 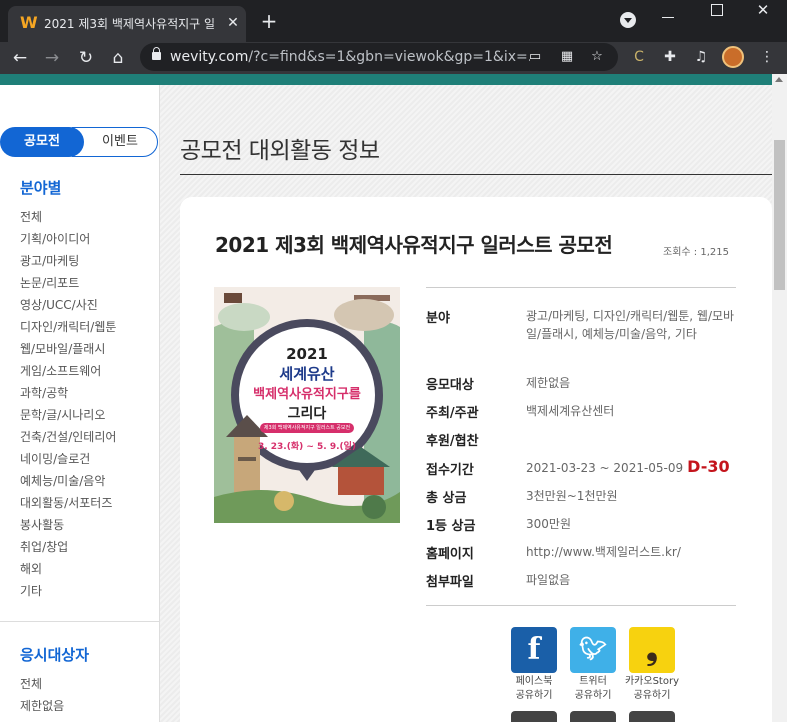 What do you see at coordinates (307, 354) in the screenshot?
I see `poster-year: 2021` at bounding box center [307, 354].